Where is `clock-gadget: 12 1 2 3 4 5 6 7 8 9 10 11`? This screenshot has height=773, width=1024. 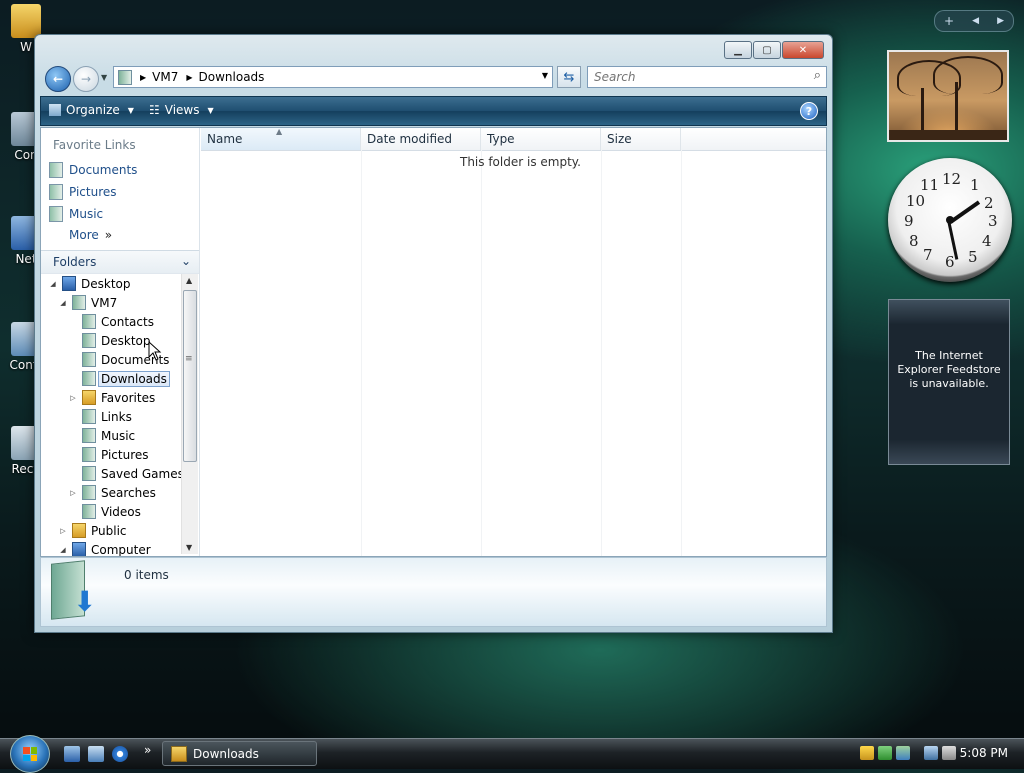
clock-gadget: 12 1 2 3 4 5 6 7 8 9 10 11 is located at coordinates (950, 220).